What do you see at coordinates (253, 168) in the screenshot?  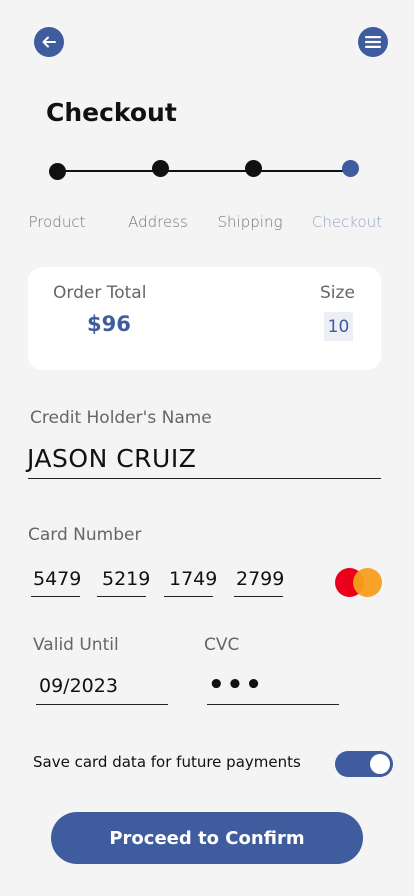 I see `step-dot-shipping` at bounding box center [253, 168].